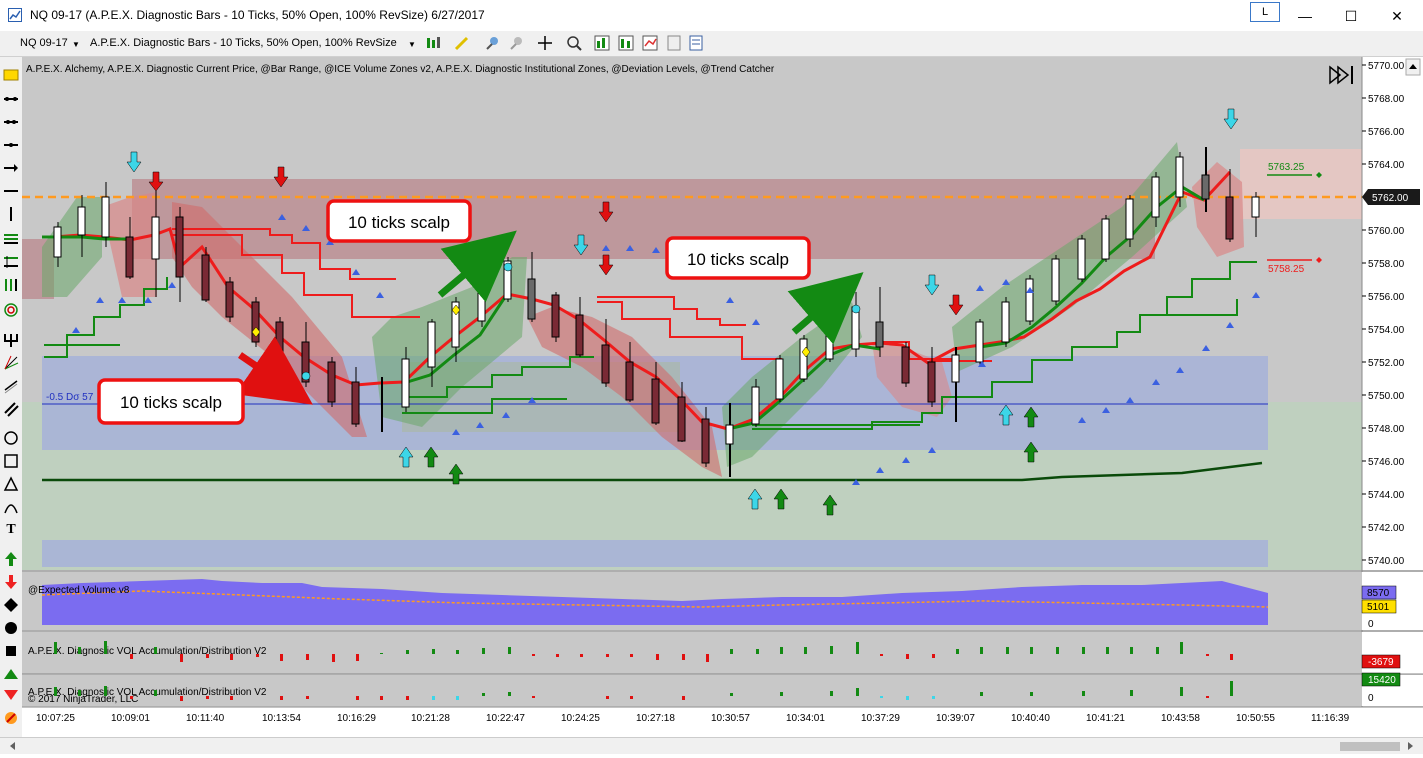  What do you see at coordinates (1378, 593) in the screenshot?
I see `svg-text: 8570` at bounding box center [1378, 593].